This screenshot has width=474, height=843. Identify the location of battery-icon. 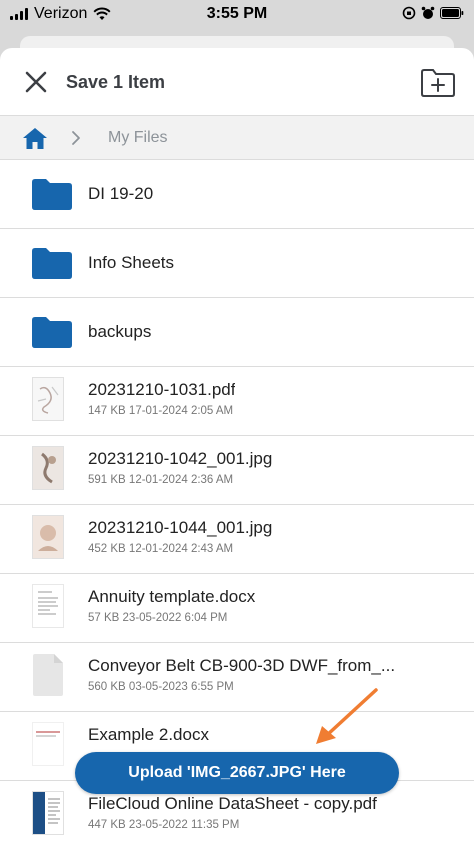
(452, 13).